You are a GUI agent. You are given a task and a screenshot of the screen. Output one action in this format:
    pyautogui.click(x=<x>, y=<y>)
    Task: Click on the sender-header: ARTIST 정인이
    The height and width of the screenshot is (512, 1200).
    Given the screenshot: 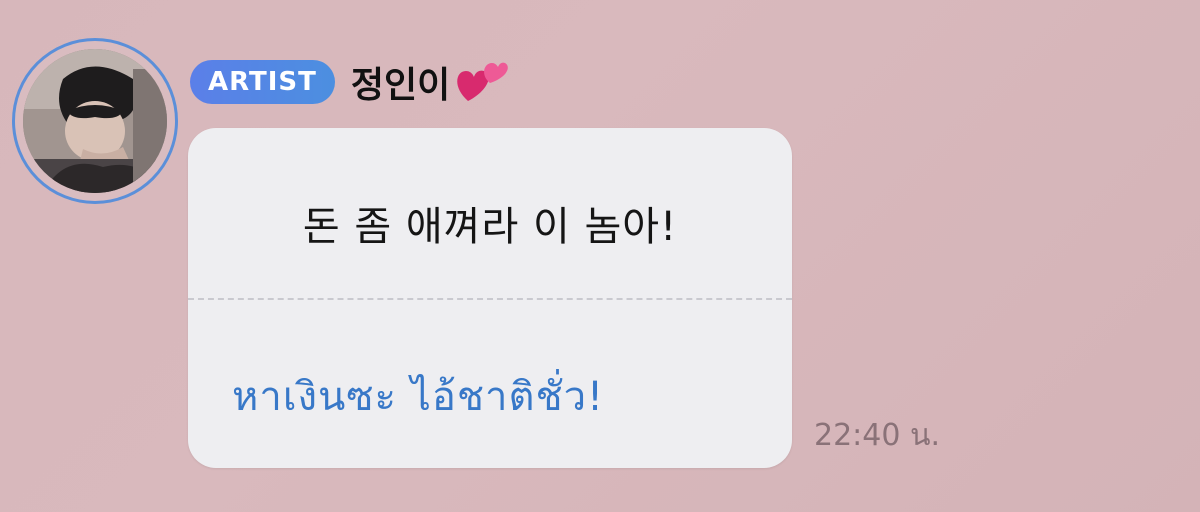 What is the action you would take?
    pyautogui.click(x=350, y=82)
    